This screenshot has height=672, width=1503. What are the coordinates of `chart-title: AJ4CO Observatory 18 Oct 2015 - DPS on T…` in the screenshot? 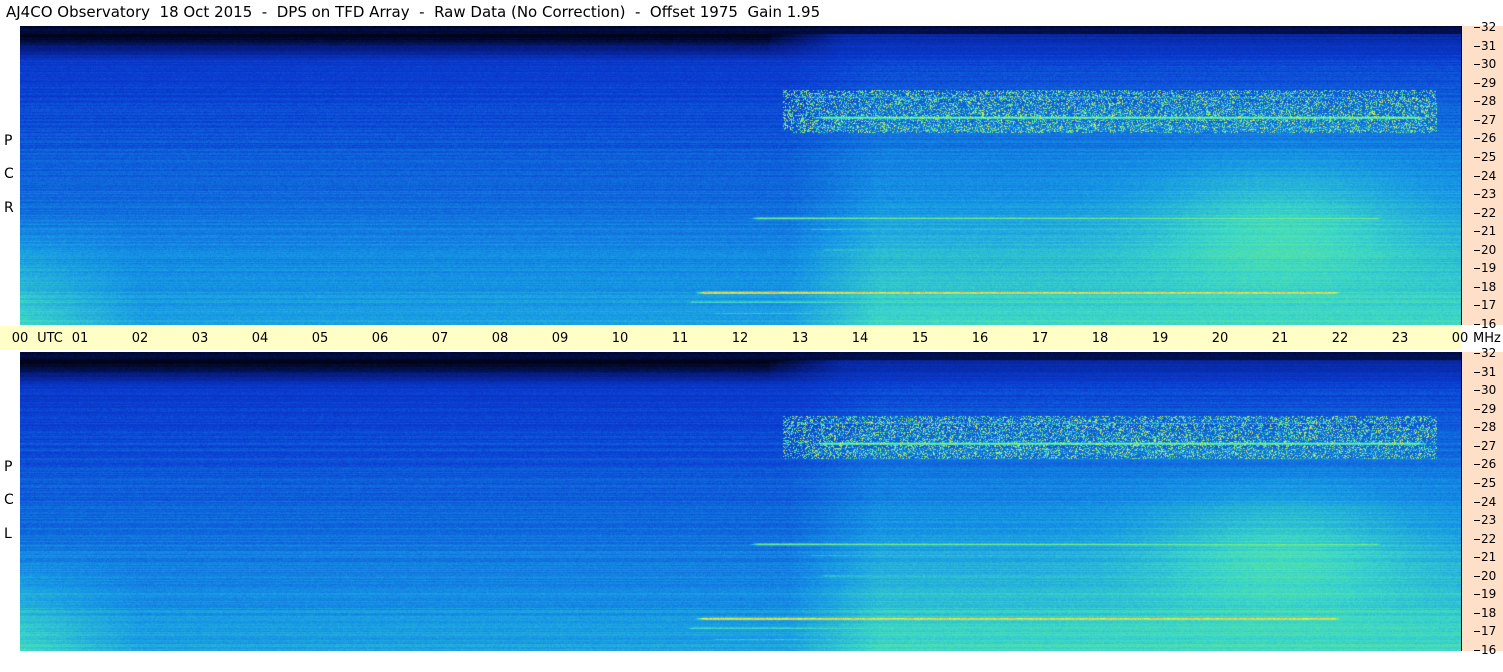 It's located at (413, 12).